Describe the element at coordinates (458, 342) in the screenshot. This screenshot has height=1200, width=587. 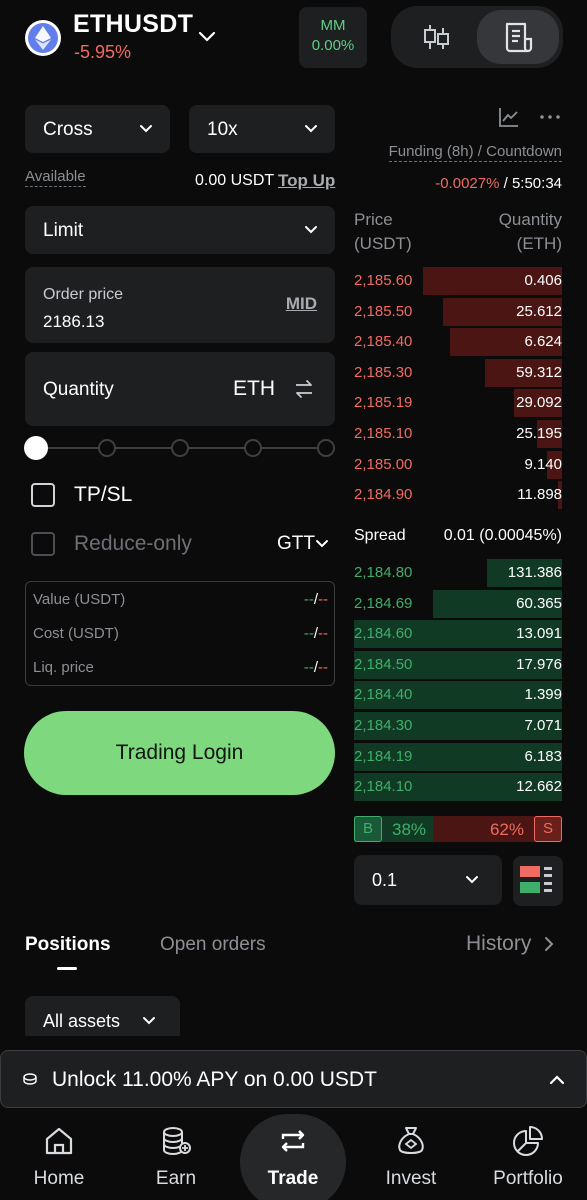
I see `ask-row: 2,185.40 6.624` at that location.